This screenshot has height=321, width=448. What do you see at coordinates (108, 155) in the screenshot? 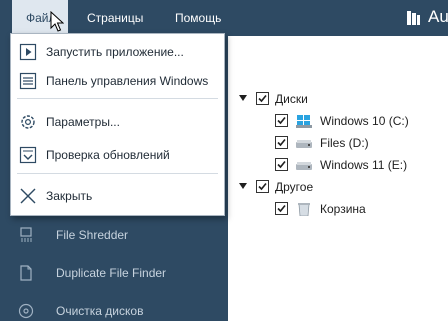
I see `menu-item-label: Проверка обновлений` at bounding box center [108, 155].